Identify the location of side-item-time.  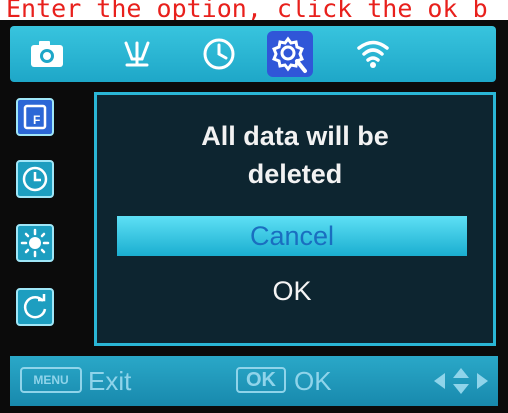
(35, 179).